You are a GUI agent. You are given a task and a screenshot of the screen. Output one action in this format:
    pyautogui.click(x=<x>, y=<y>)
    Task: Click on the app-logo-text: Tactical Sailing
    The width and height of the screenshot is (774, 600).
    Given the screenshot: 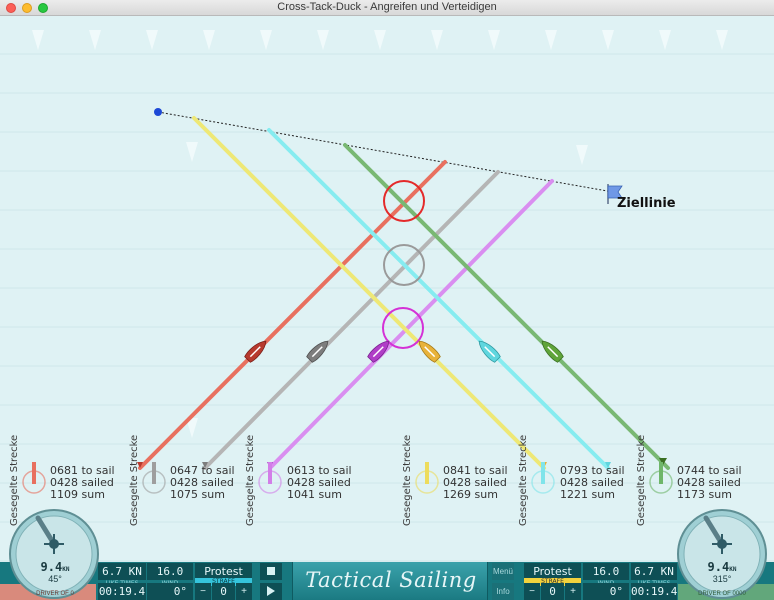 What is the action you would take?
    pyautogui.click(x=391, y=580)
    